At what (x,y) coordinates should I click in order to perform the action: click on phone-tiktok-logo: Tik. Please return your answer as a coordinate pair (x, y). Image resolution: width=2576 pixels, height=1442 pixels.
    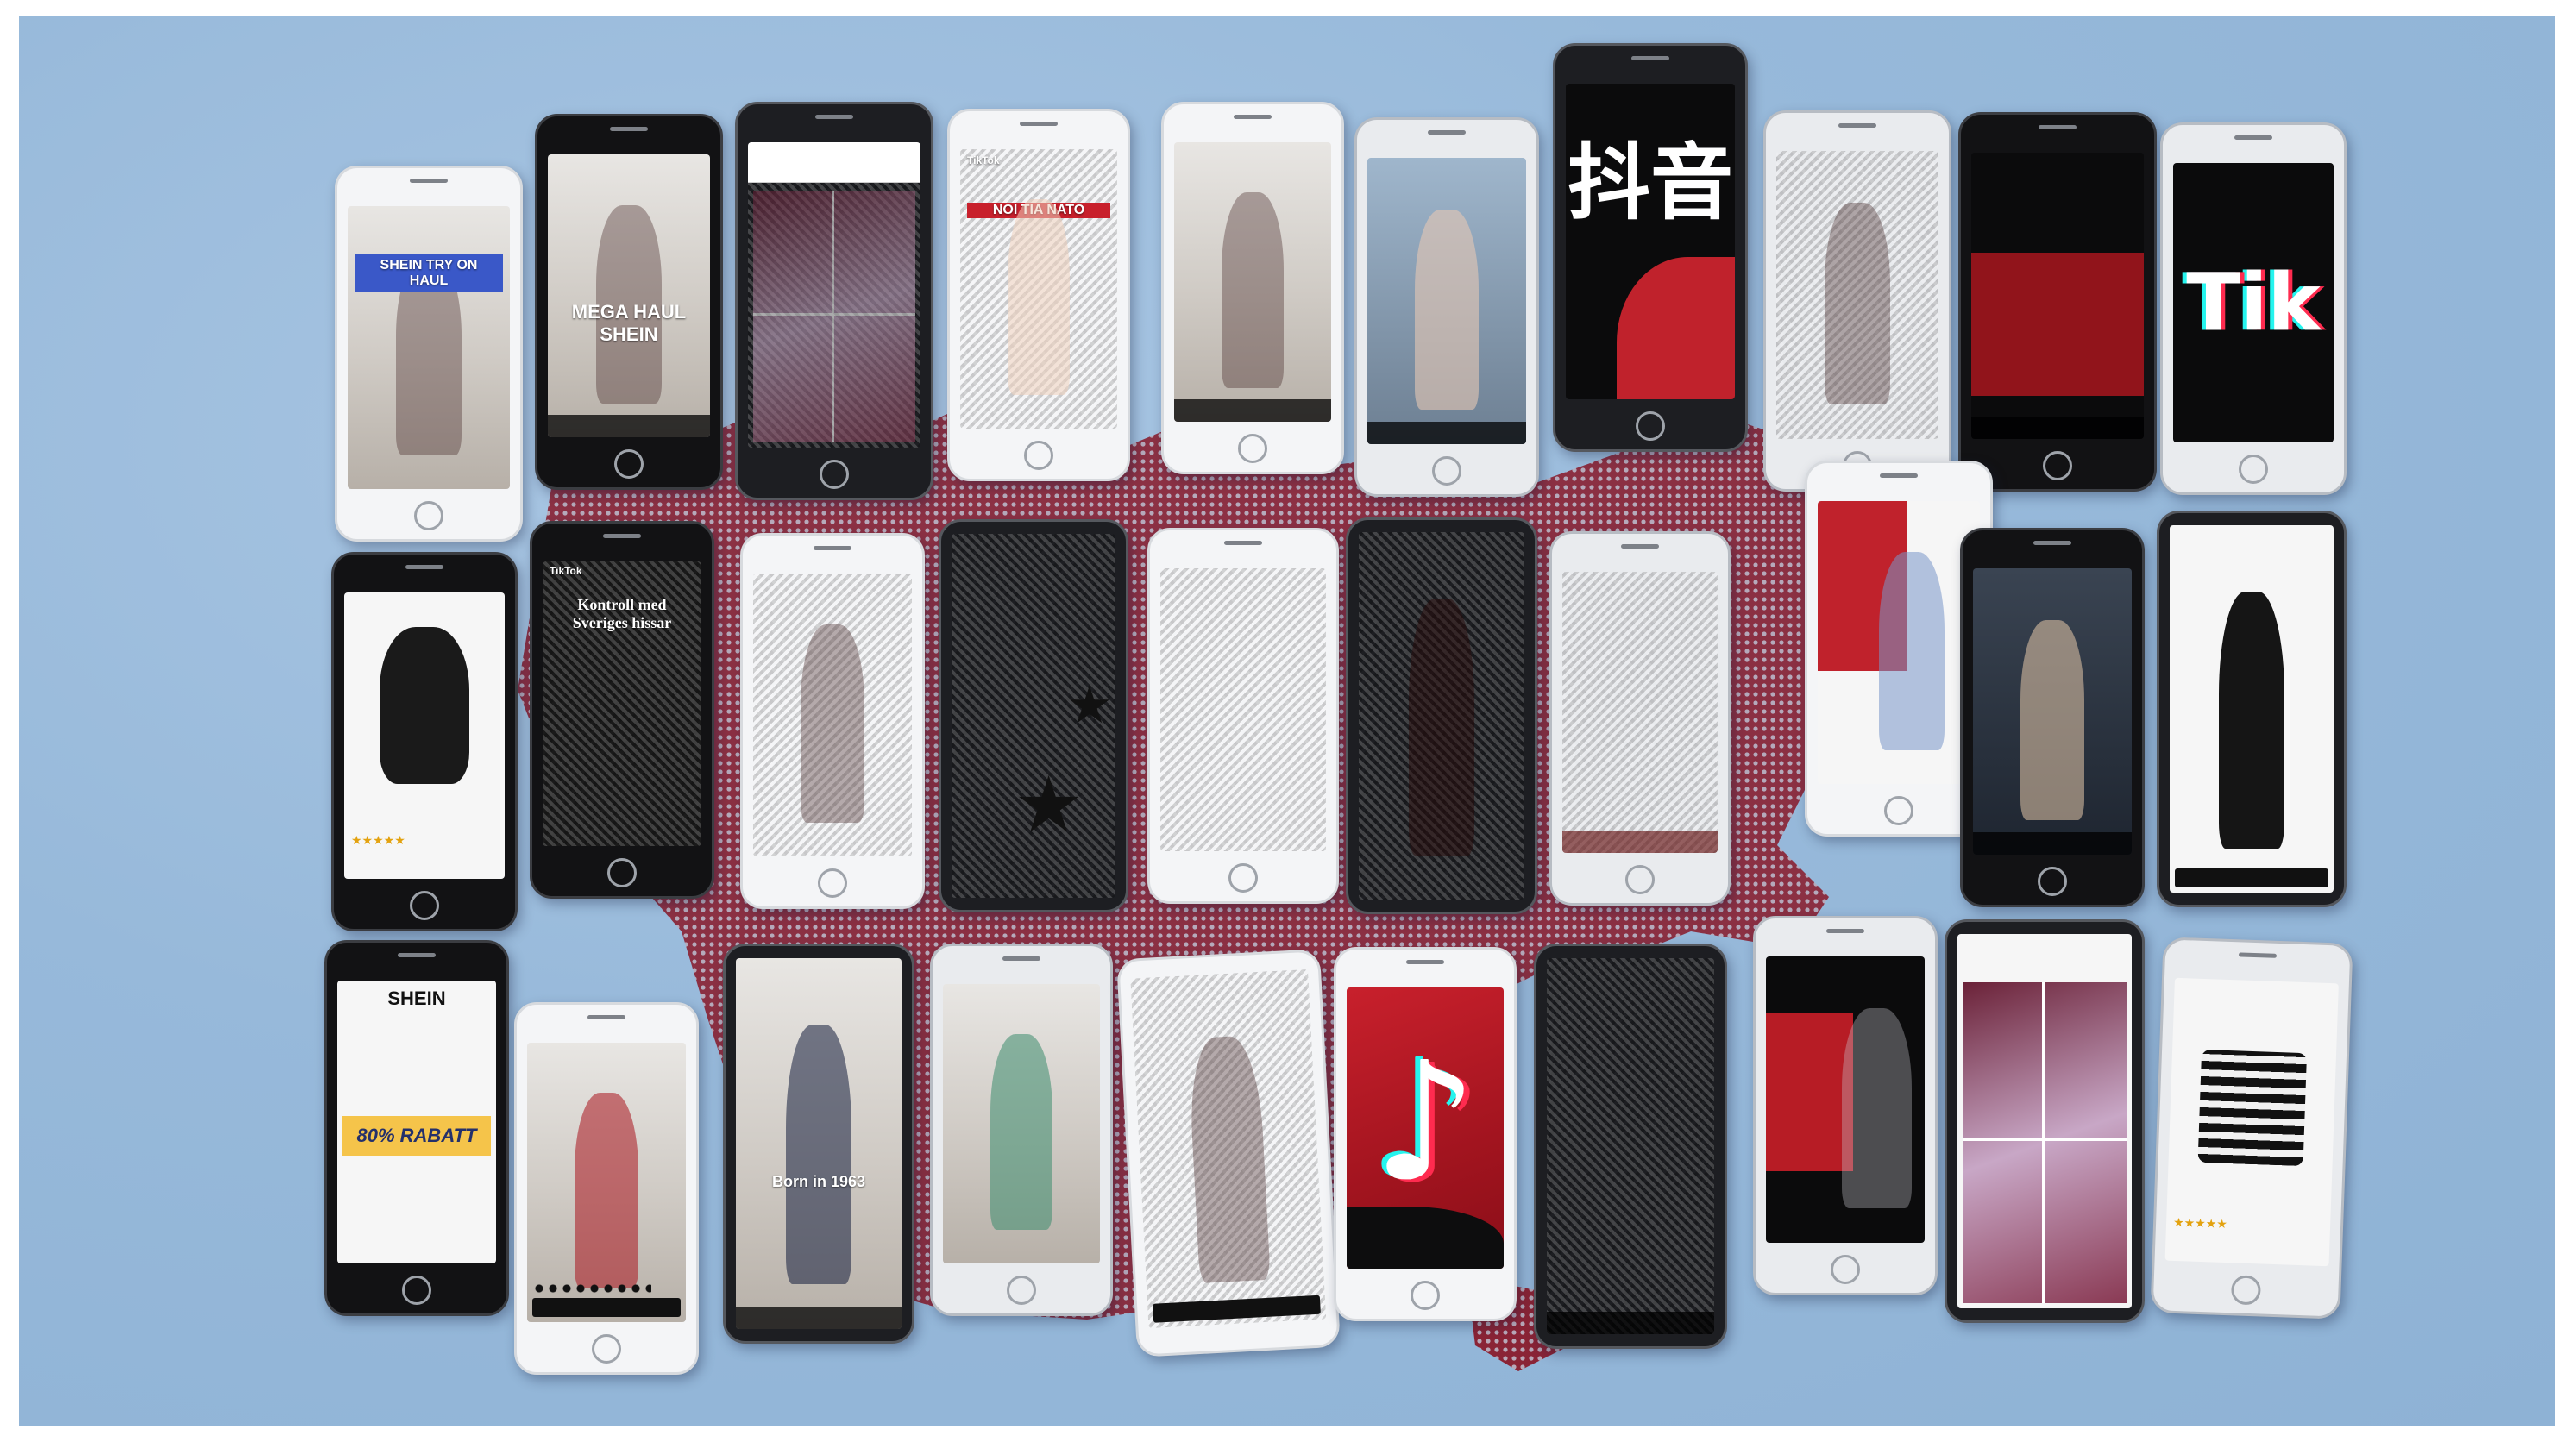
    Looking at the image, I should click on (2253, 308).